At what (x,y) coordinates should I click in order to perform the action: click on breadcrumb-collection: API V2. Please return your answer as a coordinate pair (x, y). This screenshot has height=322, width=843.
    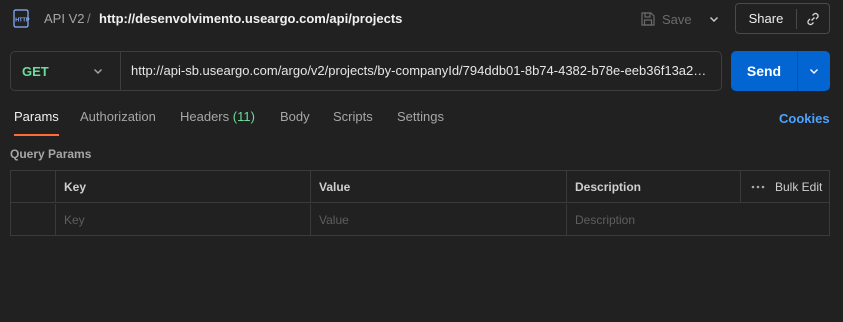
    Looking at the image, I should click on (64, 18).